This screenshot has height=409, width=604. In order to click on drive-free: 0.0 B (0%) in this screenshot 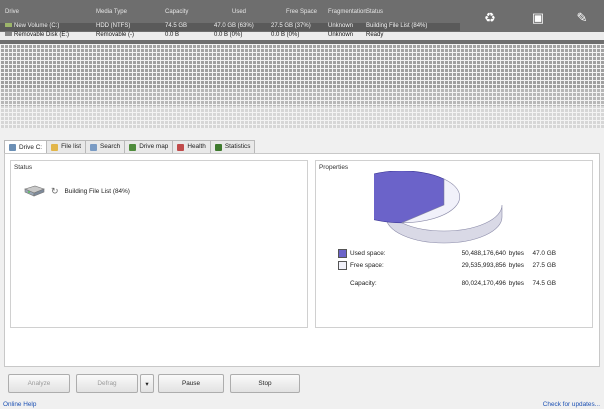, I will do `click(285, 35)`.